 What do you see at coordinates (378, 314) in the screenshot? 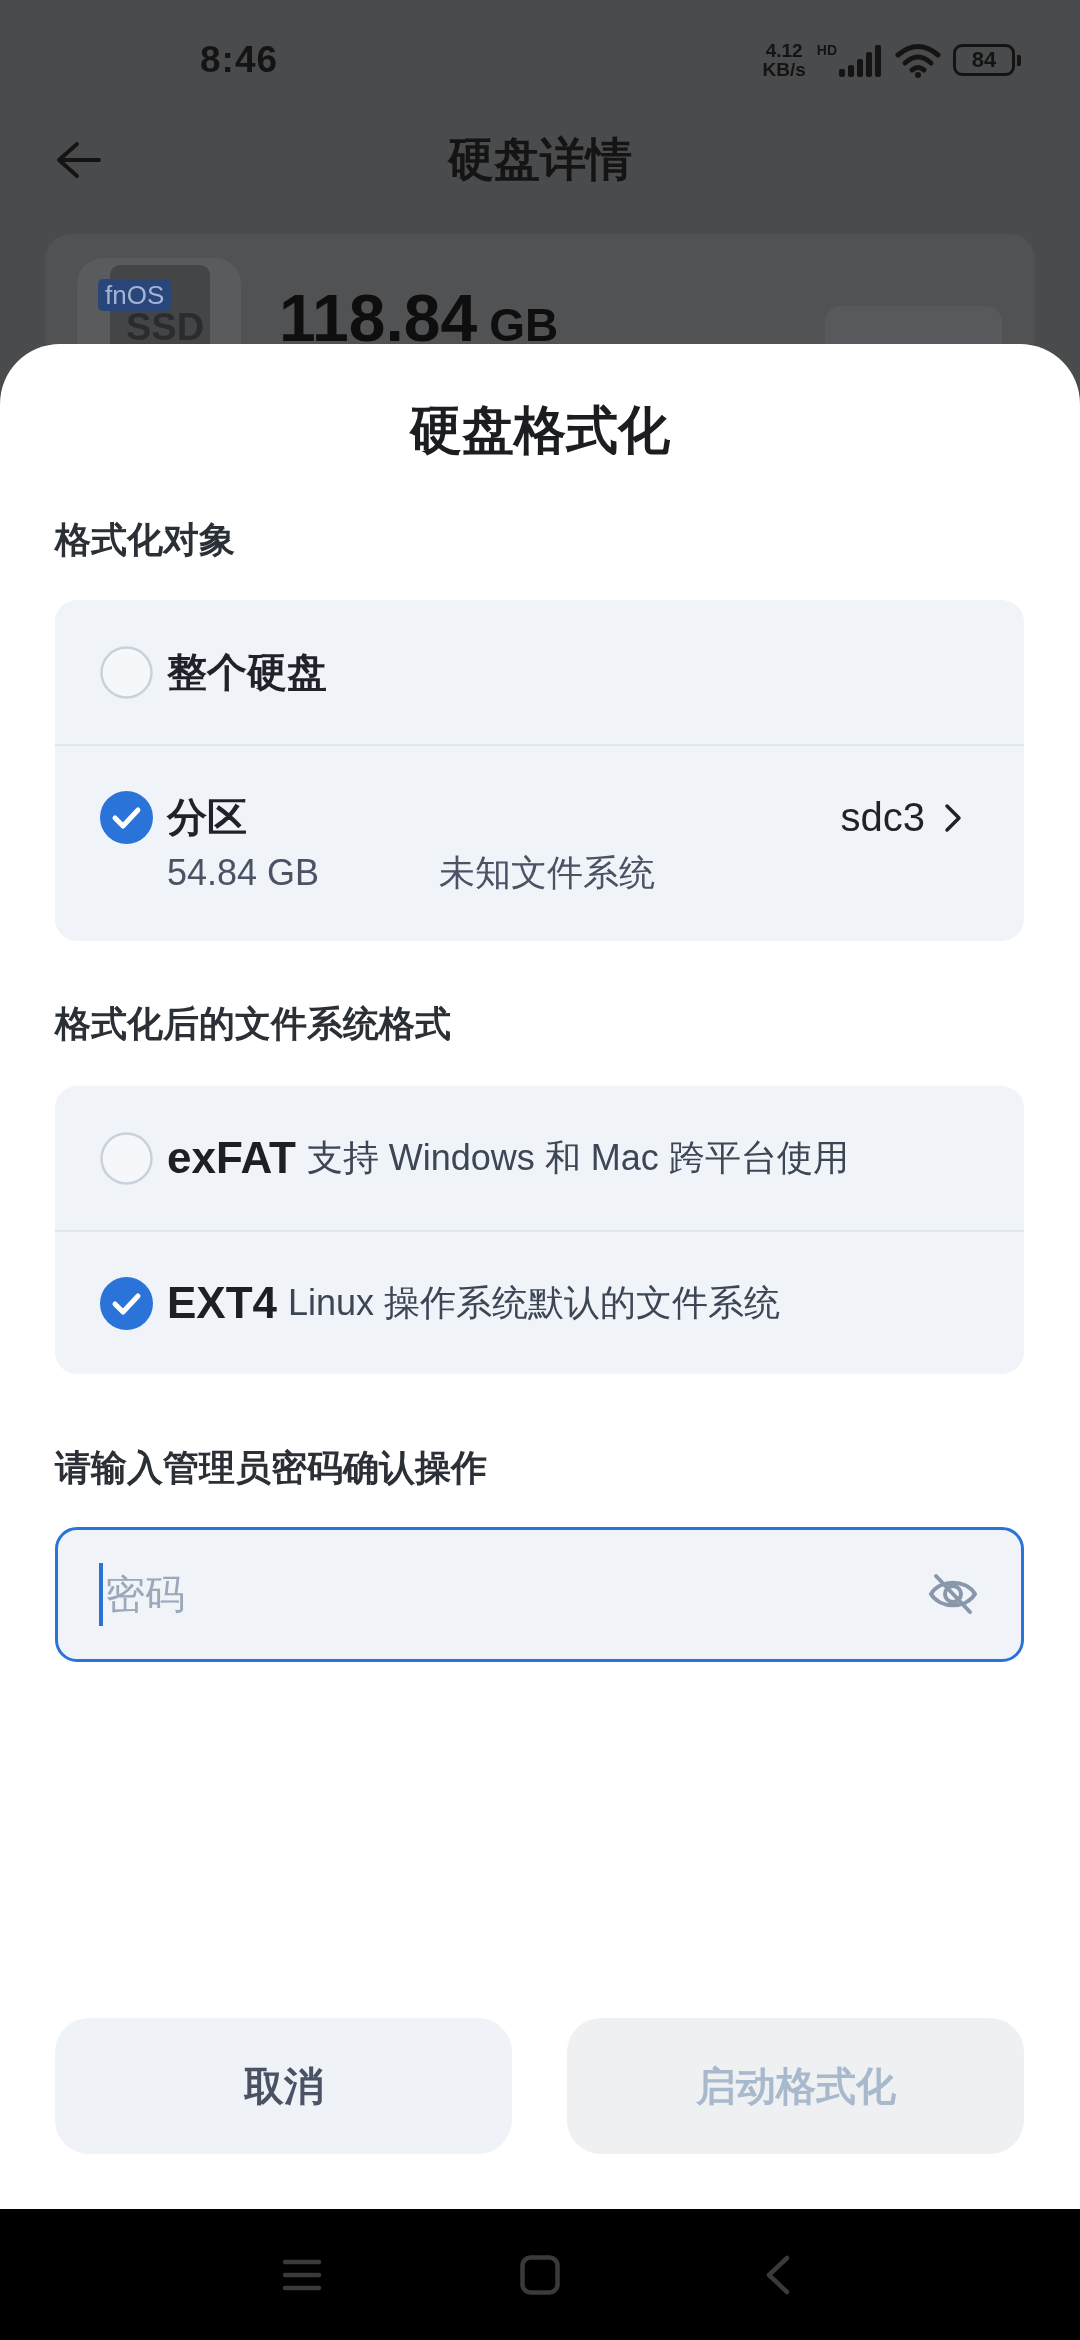
I see `capacity-value: 118.84` at bounding box center [378, 314].